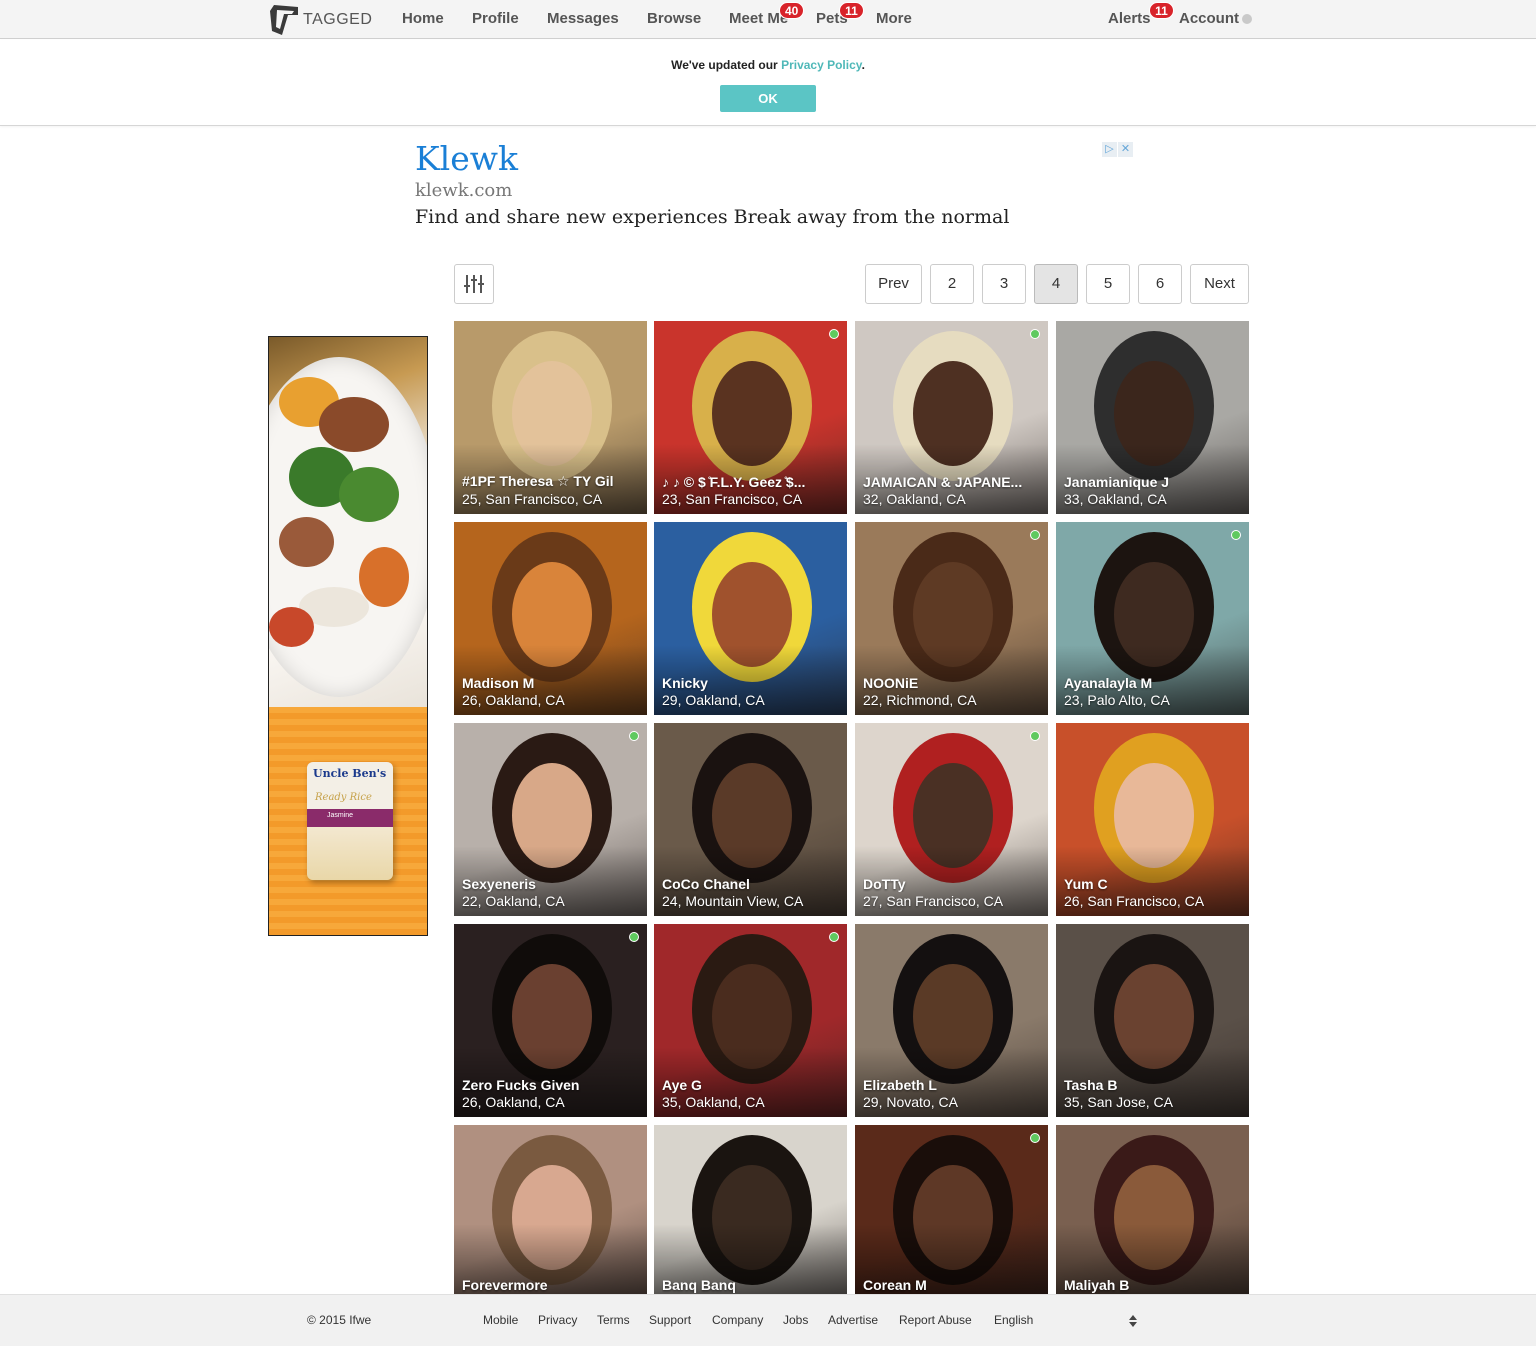 Image resolution: width=1536 pixels, height=1346 pixels. What do you see at coordinates (1153, 482) in the screenshot?
I see `profile-name: Janamianique J` at bounding box center [1153, 482].